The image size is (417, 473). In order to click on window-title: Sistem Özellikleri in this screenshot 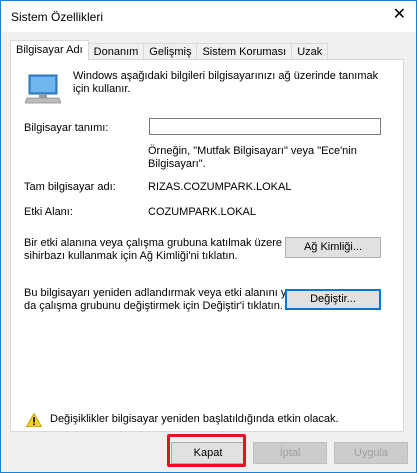, I will do `click(57, 17)`.